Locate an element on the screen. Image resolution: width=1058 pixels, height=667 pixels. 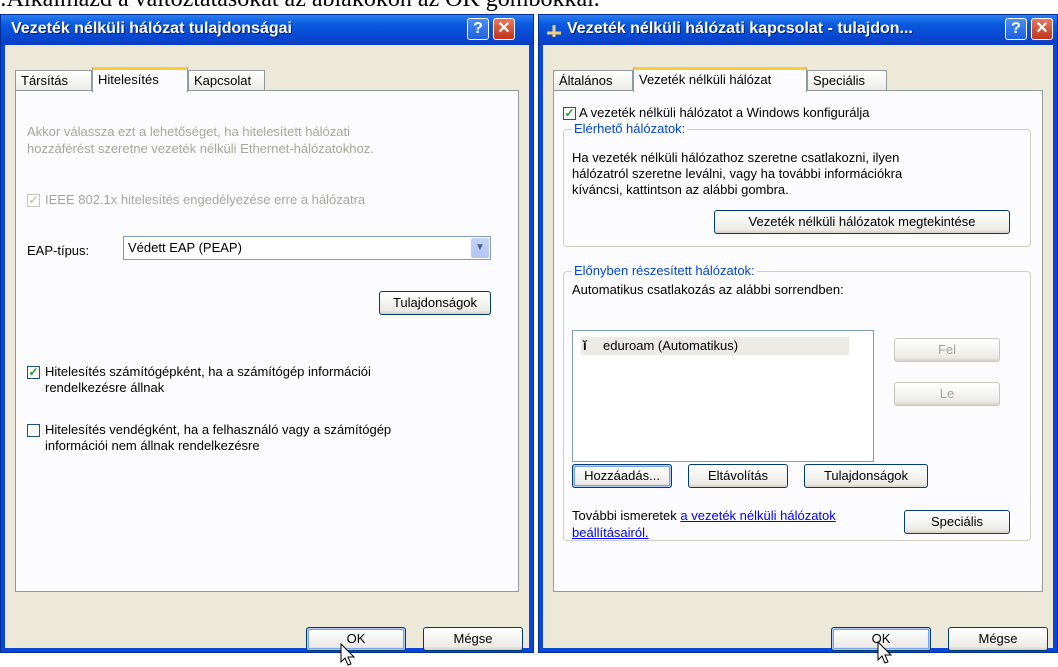
available-networks-legend: Elérhető hálózatok: is located at coordinates (630, 128).